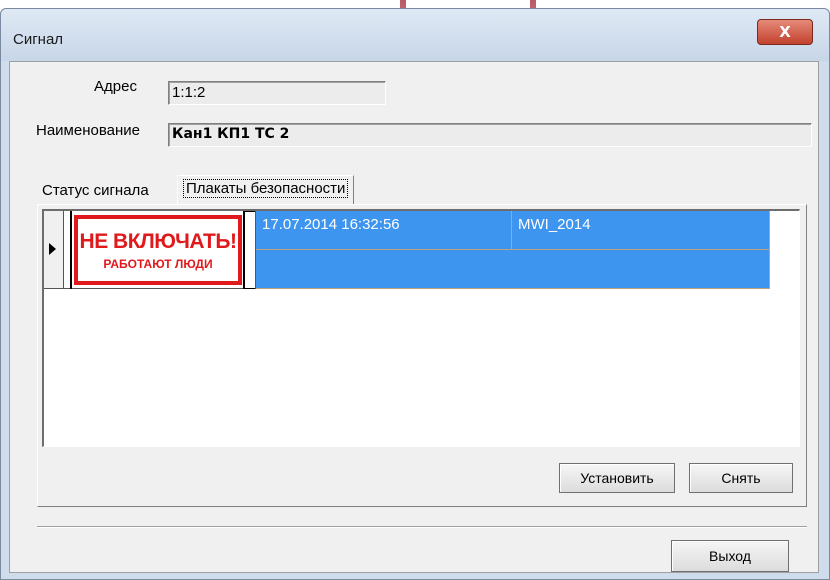 The image size is (830, 580). I want to click on address-label: Адрес, so click(115, 86).